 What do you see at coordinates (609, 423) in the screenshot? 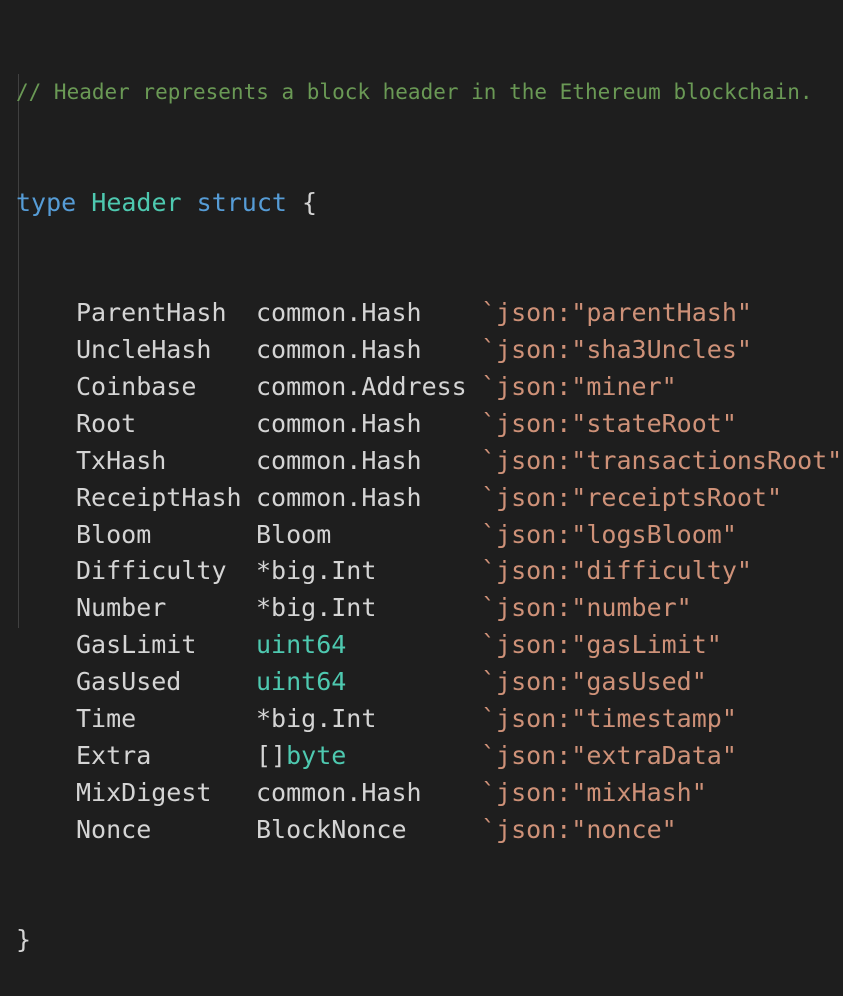
I see `field-tag: `json:"stateRoot"` at bounding box center [609, 423].